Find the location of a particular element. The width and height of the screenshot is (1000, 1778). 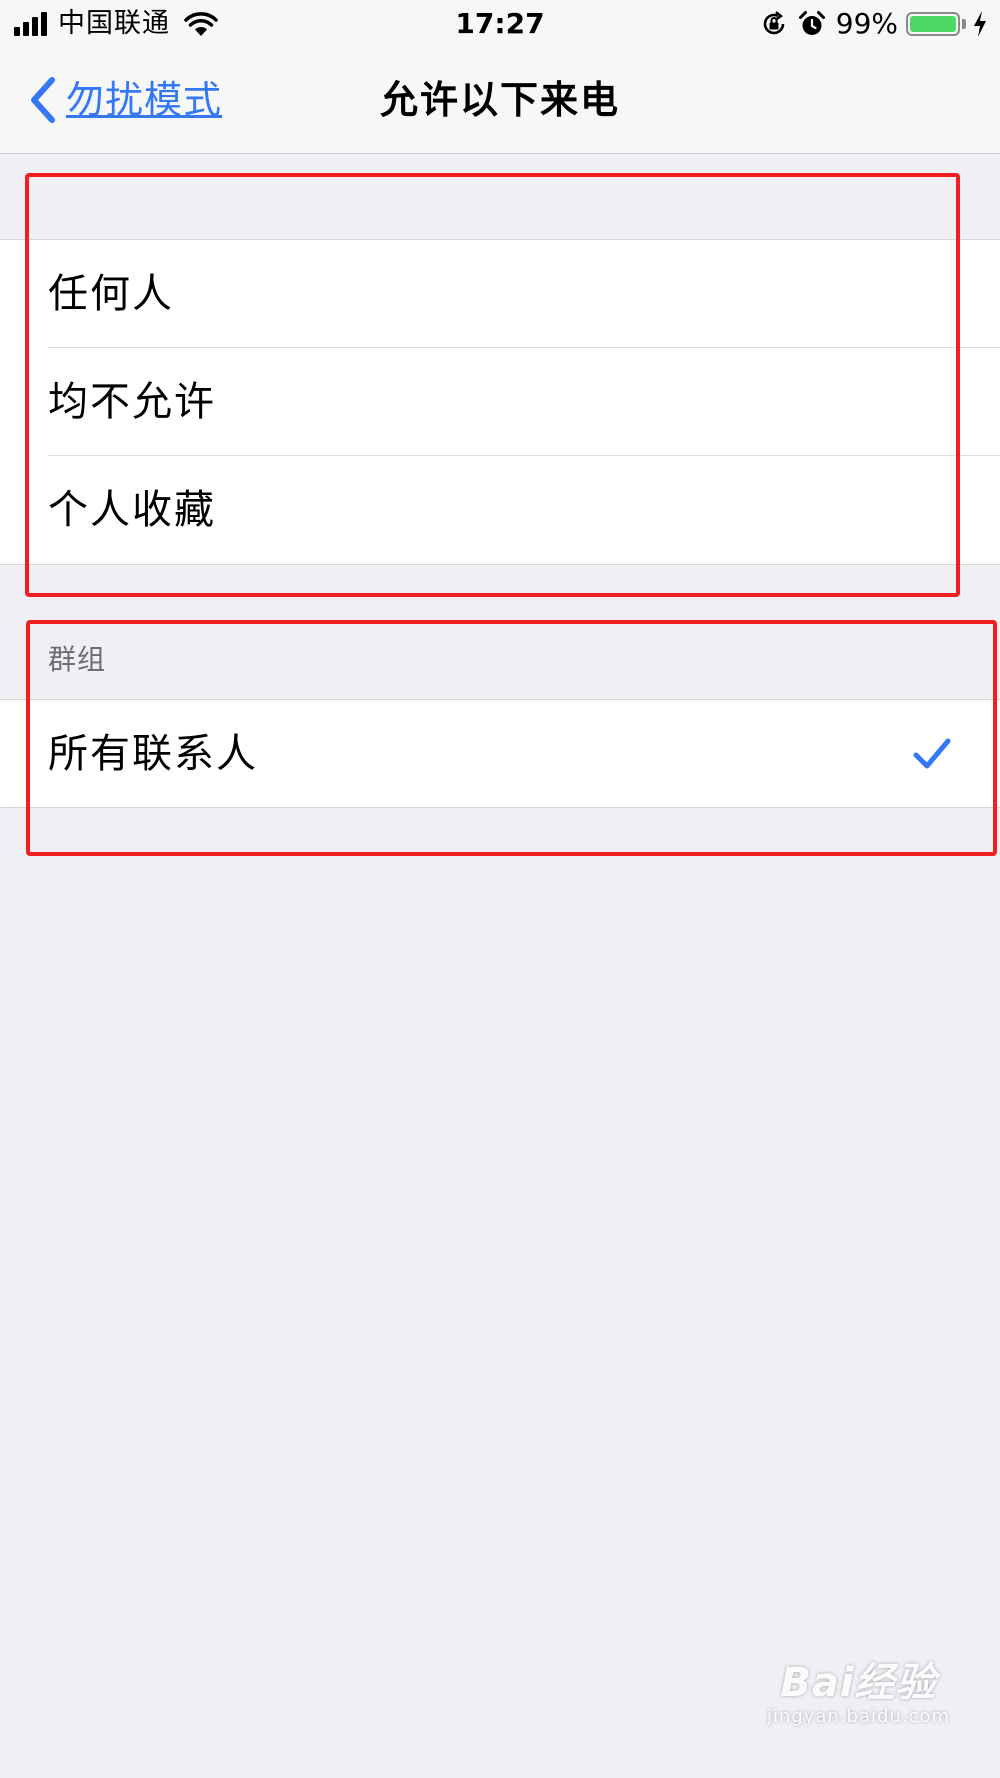

list-item-all-contacts: 所有联系人 is located at coordinates (500, 754).